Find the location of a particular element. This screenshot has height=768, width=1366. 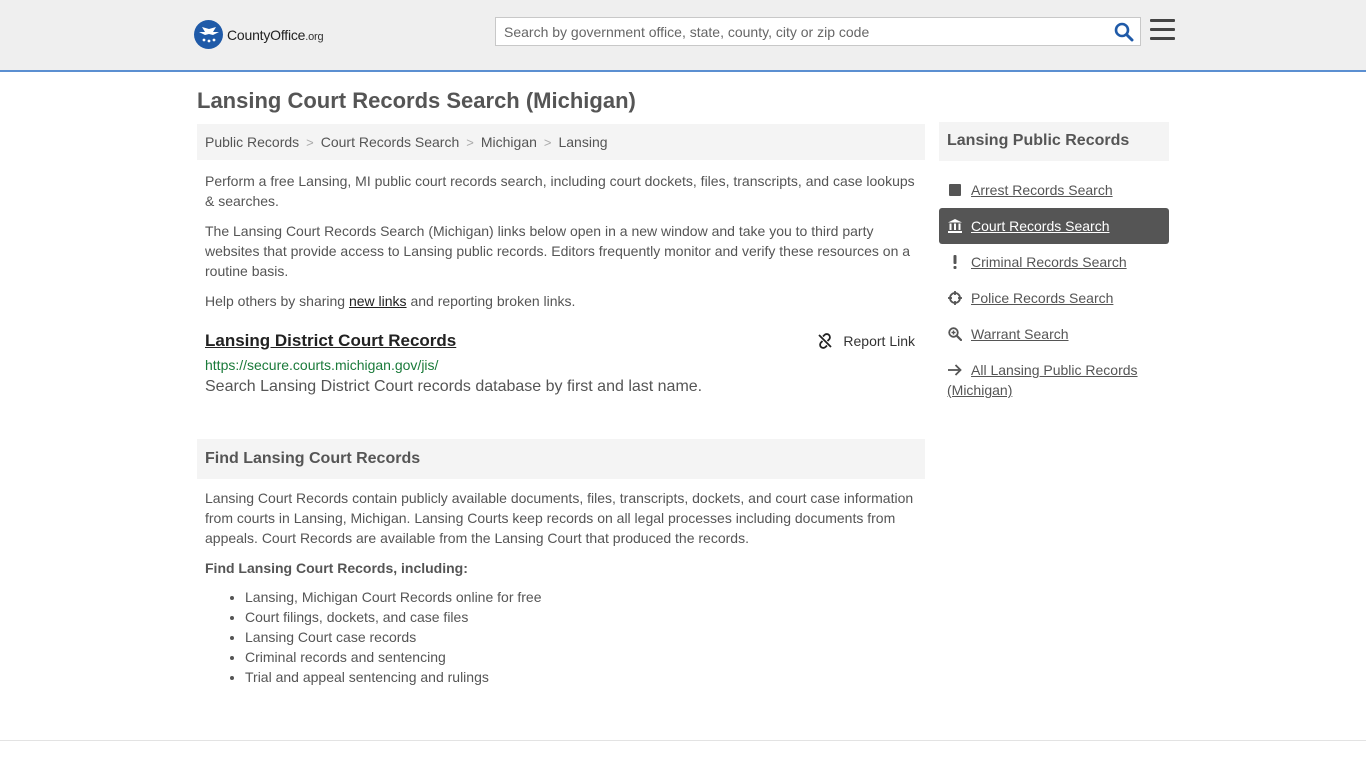

new-links-link: new links is located at coordinates (378, 301).